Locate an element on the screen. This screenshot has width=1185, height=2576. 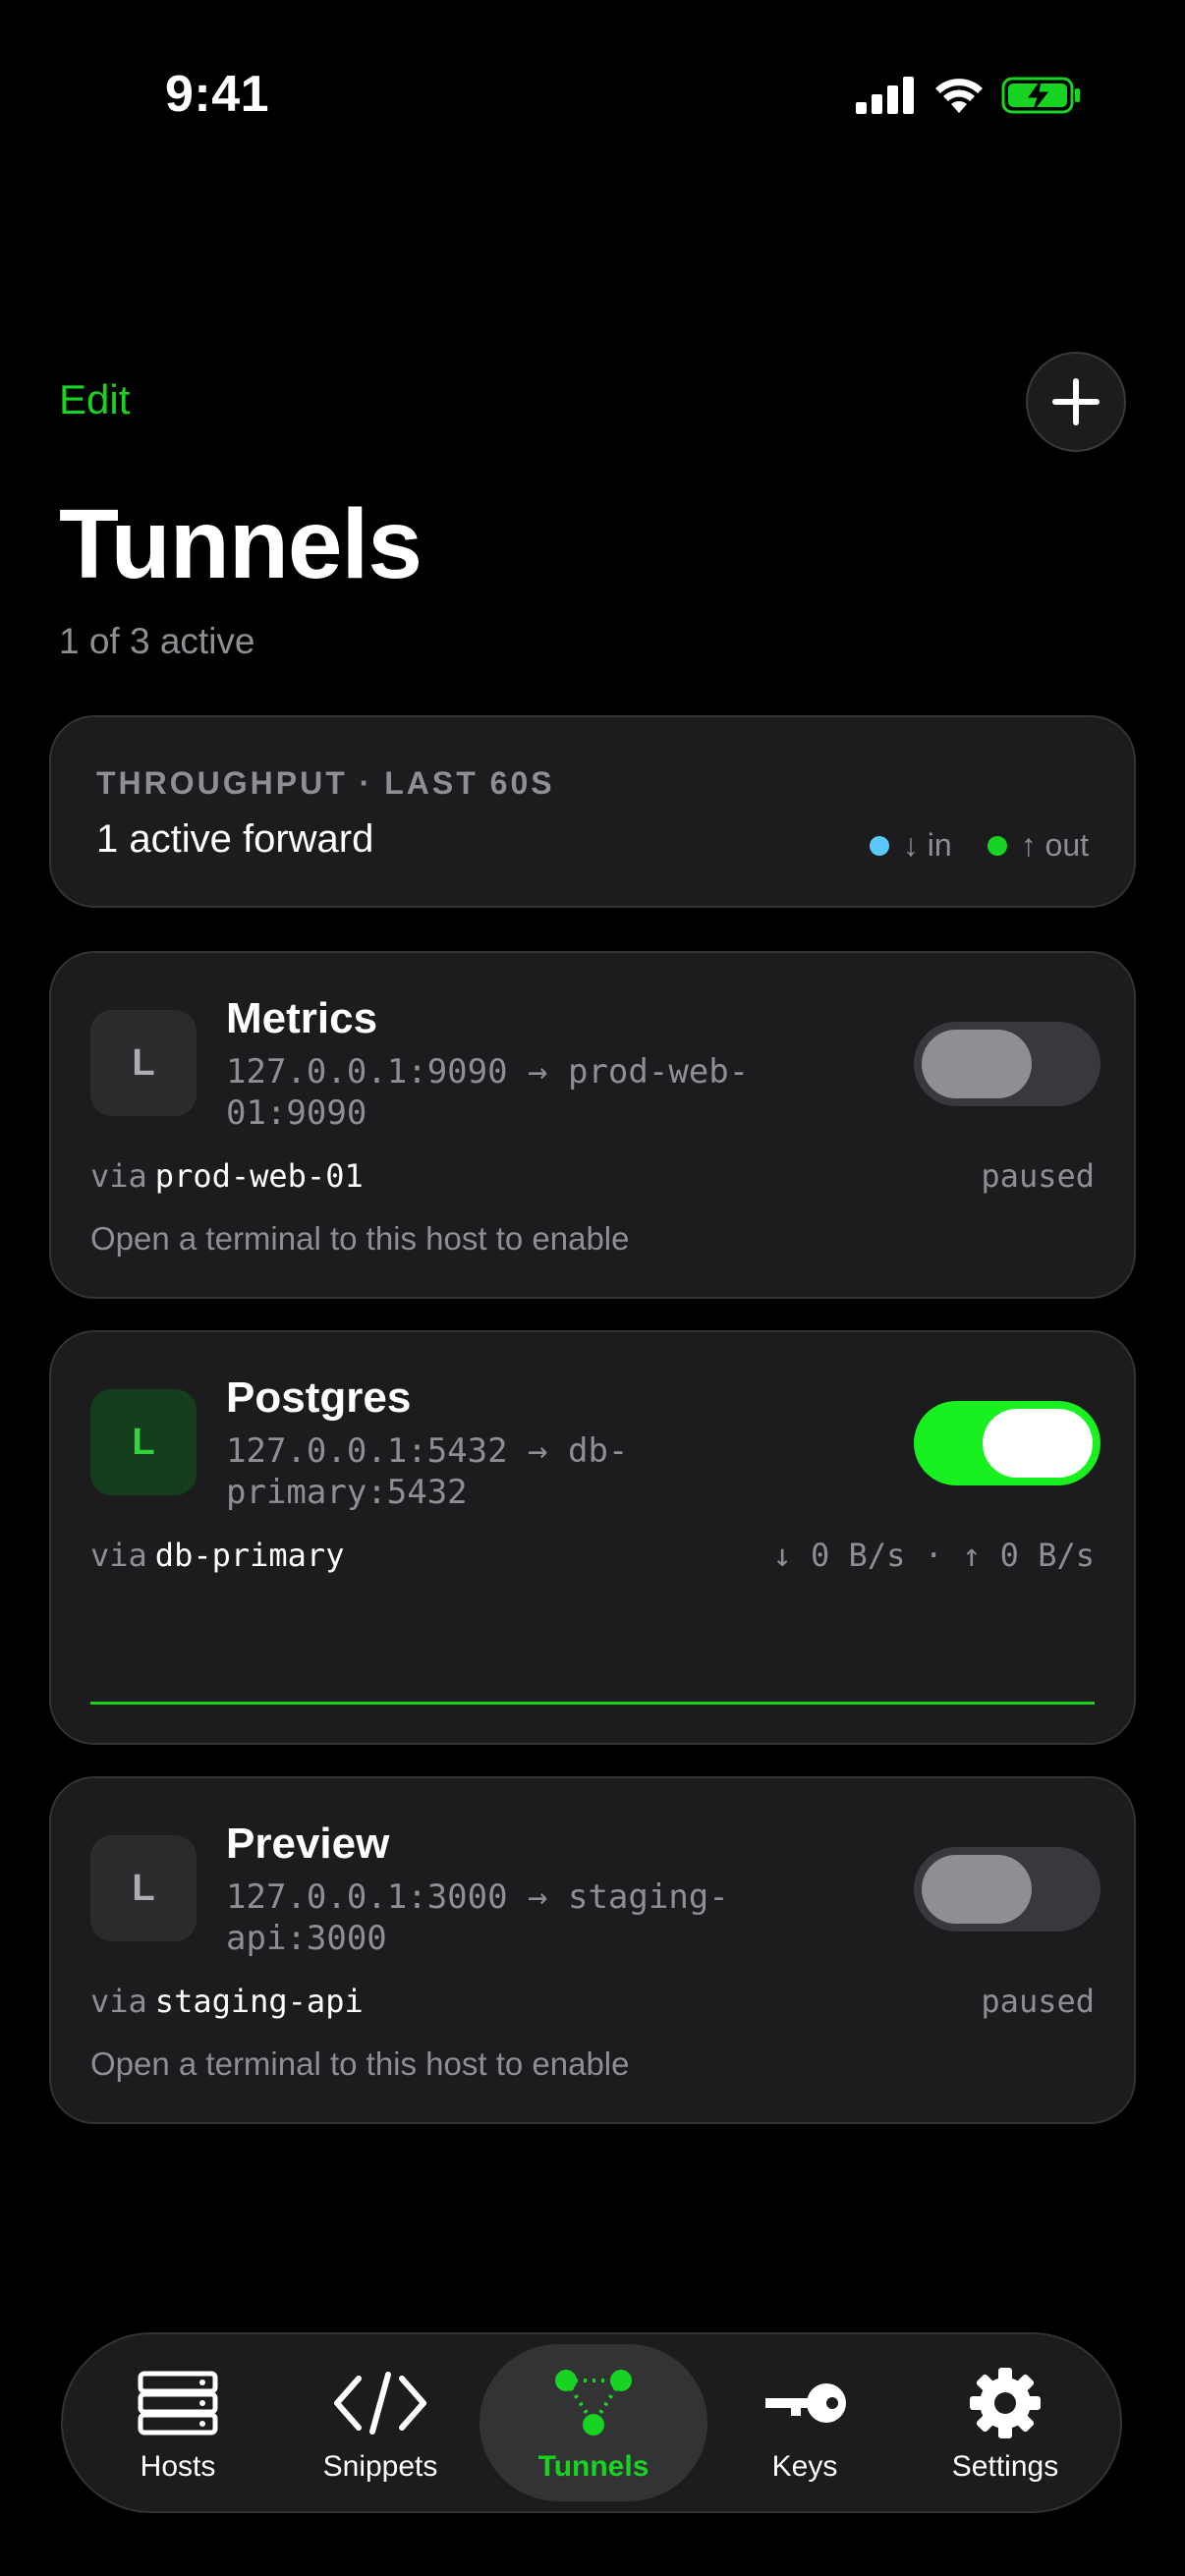
tab-settings: Settings is located at coordinates (1005, 2422).